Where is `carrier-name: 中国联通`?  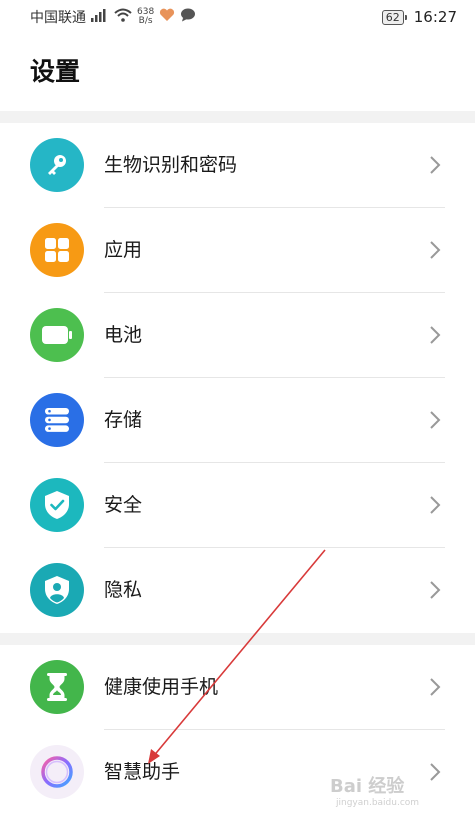
carrier-name: 中国联通 is located at coordinates (58, 18).